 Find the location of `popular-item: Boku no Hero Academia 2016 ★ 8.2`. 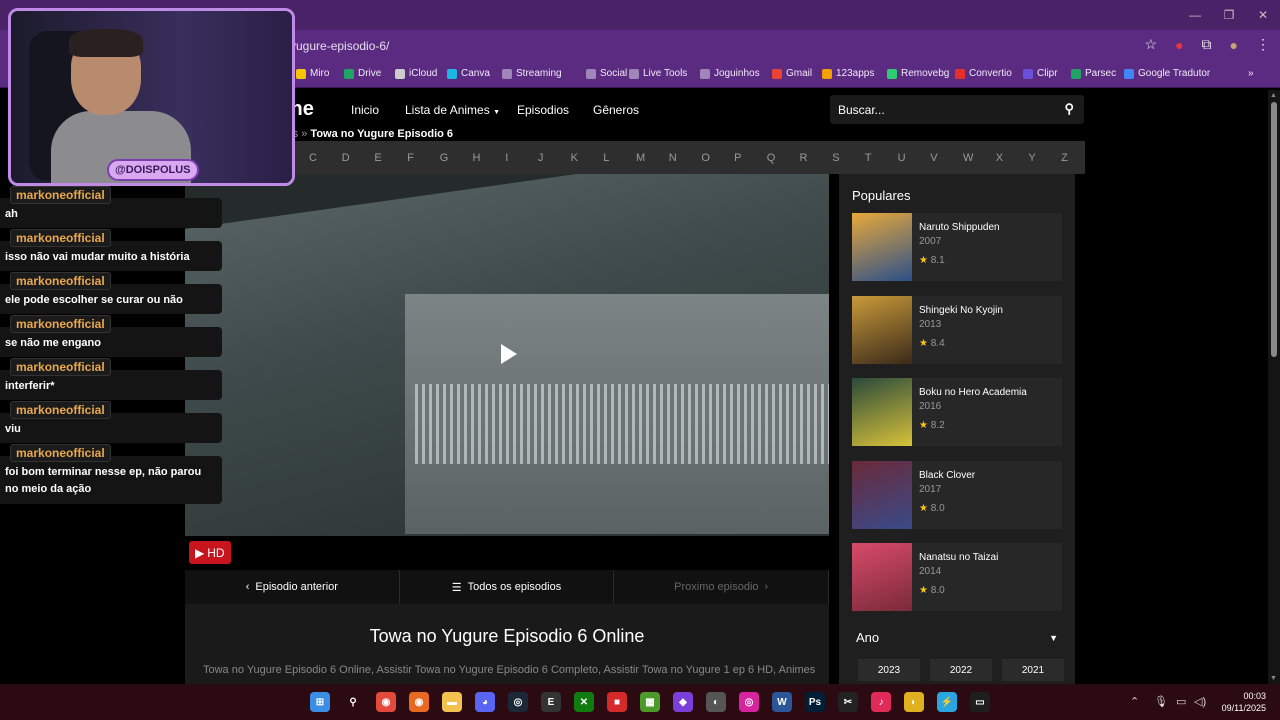

popular-item: Boku no Hero Academia 2016 ★ 8.2 is located at coordinates (957, 412).